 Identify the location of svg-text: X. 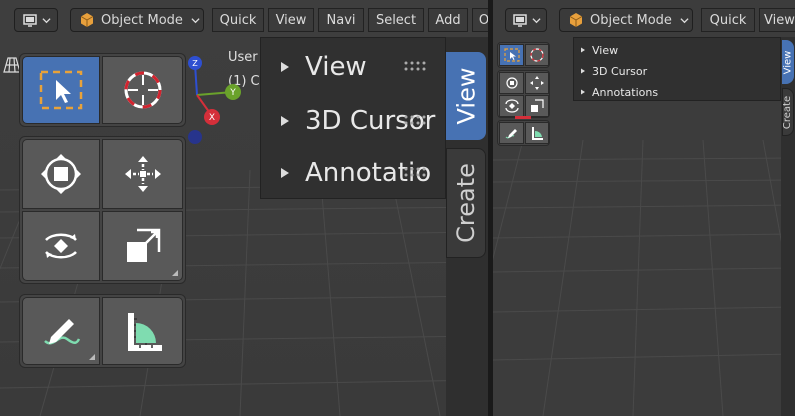
(212, 118).